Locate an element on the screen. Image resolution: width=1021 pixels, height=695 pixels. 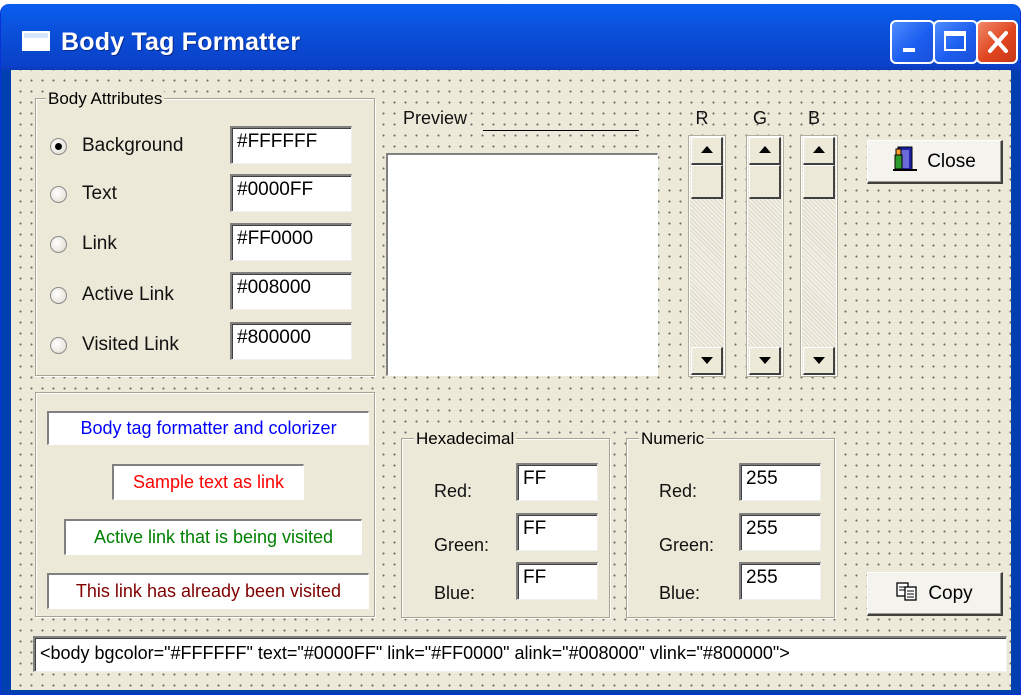
num-red-label: Red: is located at coordinates (678, 491).